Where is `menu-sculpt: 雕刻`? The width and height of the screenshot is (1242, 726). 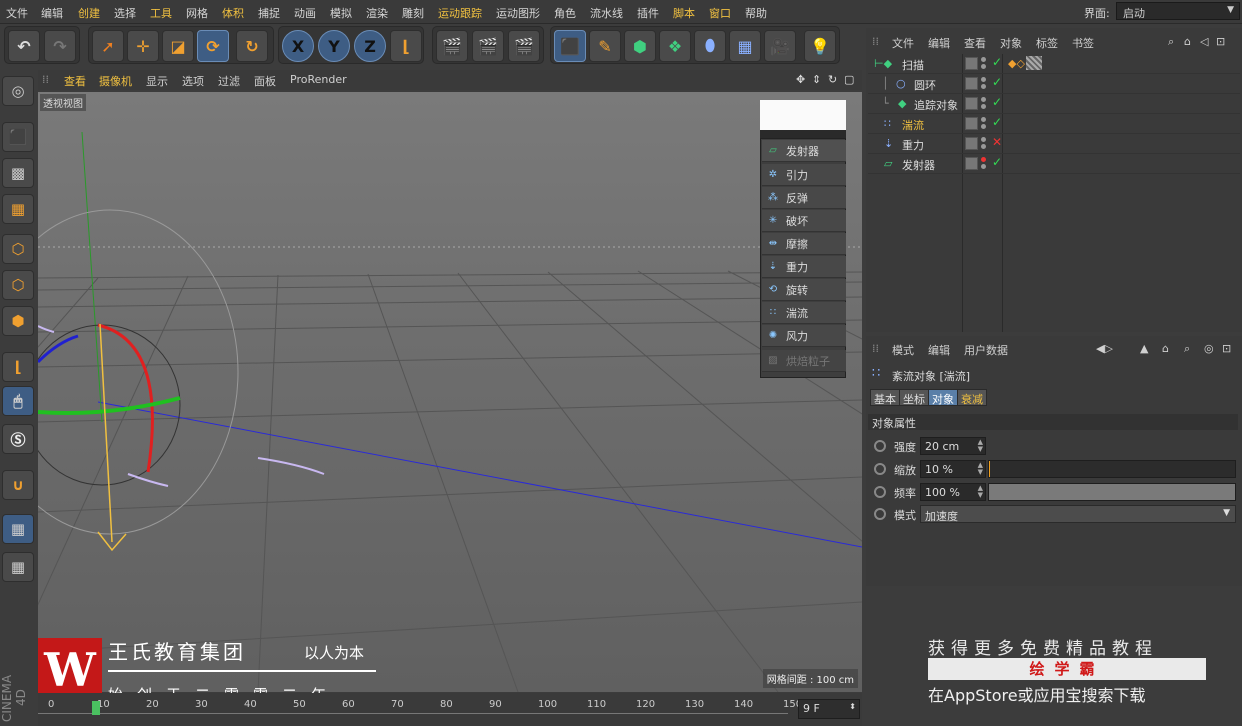 menu-sculpt: 雕刻 is located at coordinates (413, 13).